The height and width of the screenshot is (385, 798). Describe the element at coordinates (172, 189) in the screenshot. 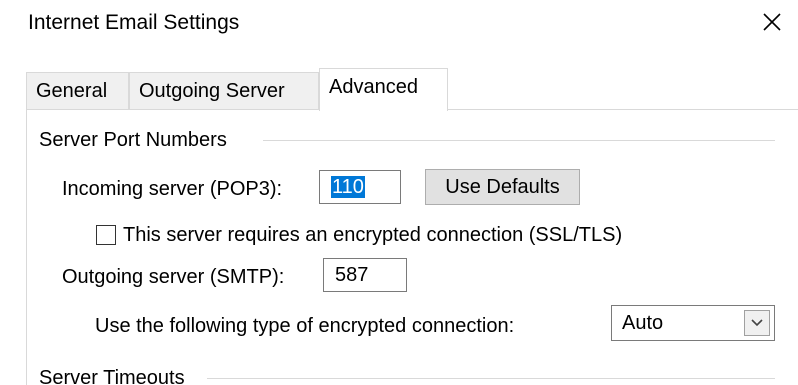

I see `incoming-server-label: Incoming server (POP3):` at that location.